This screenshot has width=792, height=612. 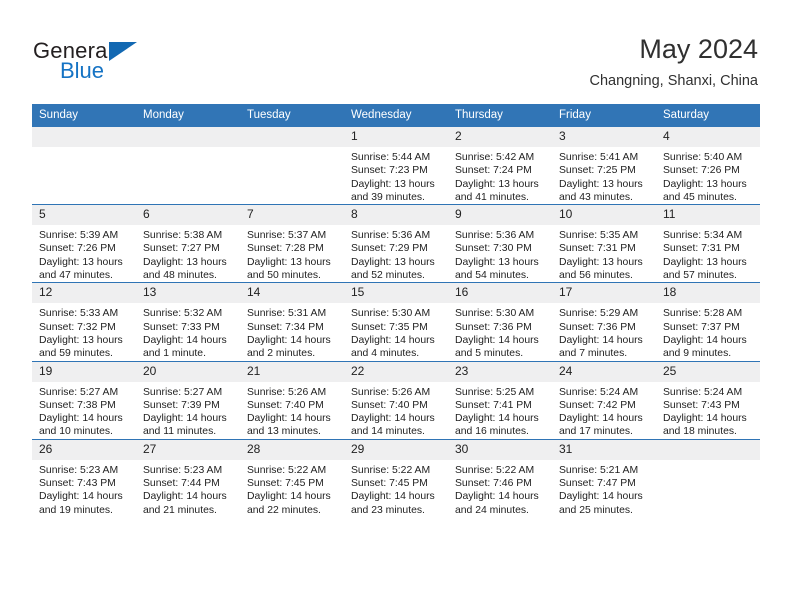 I want to click on day-sunrise-text: Sunrise: 5:44 AM, so click(x=391, y=157).